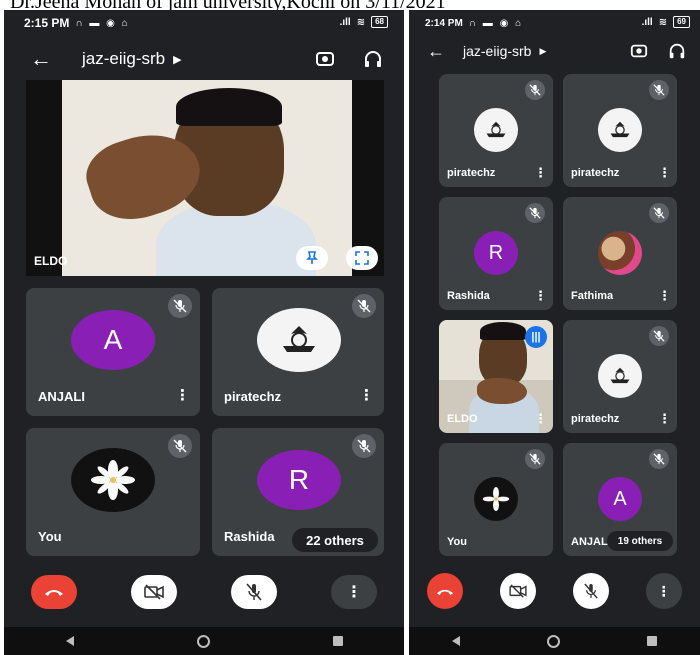 The image size is (700, 655). I want to click on participant-tile: R Rashida 22 others, so click(298, 492).